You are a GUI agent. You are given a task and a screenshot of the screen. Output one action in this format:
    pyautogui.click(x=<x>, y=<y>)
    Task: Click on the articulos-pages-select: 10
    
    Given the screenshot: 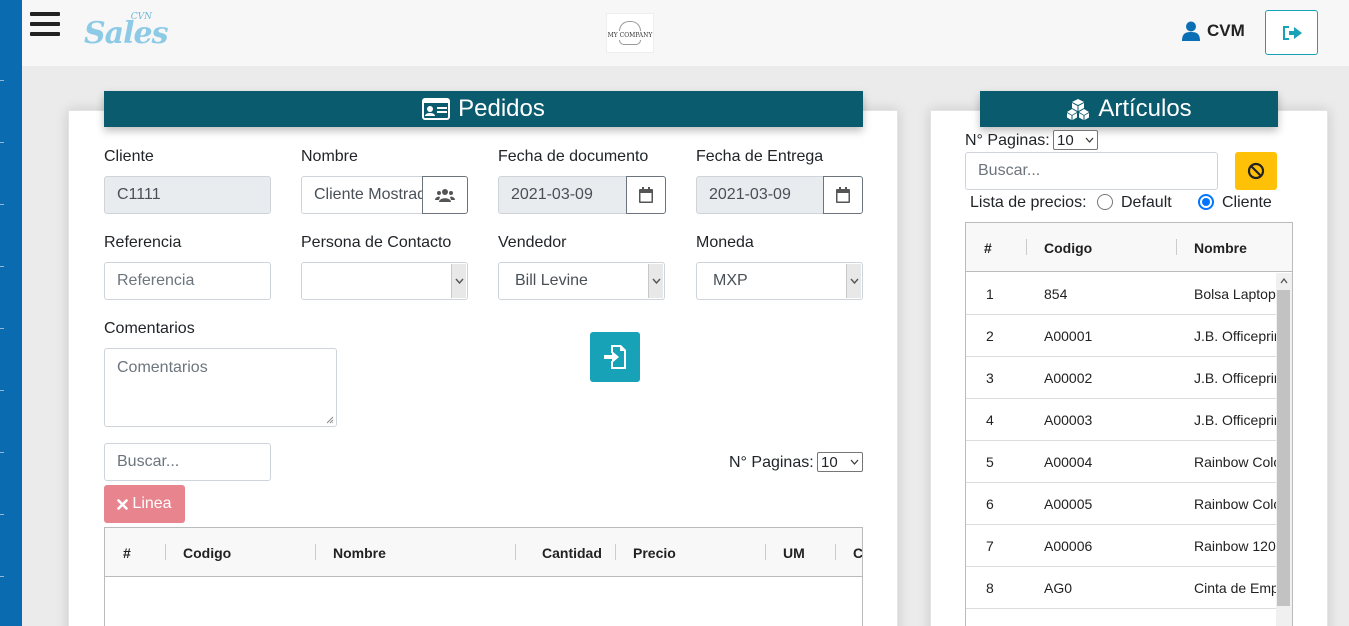 What is the action you would take?
    pyautogui.click(x=1075, y=140)
    